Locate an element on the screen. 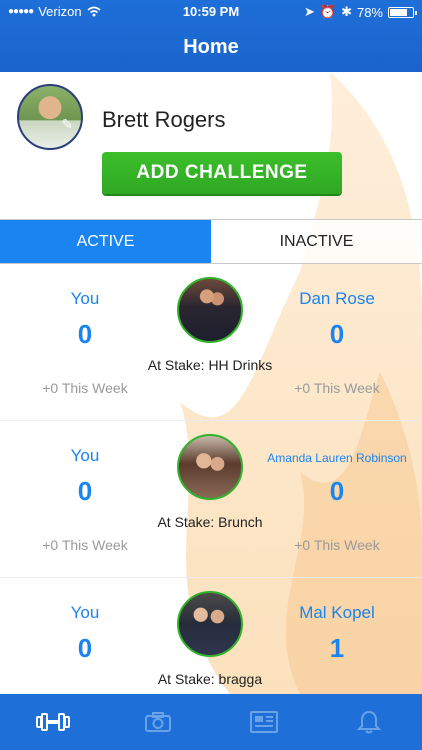 The image size is (422, 750). right-player-name: Mal Kopel is located at coordinates (337, 612).